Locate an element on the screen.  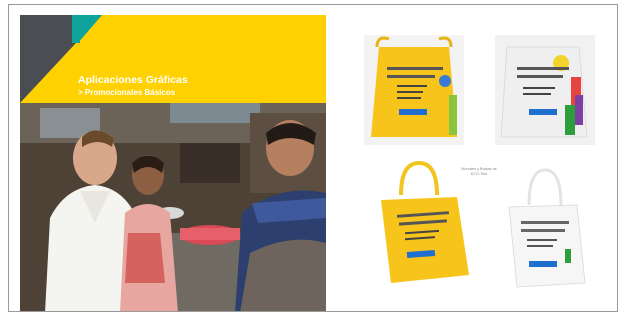
yellow-tote-bag is located at coordinates (425, 221).